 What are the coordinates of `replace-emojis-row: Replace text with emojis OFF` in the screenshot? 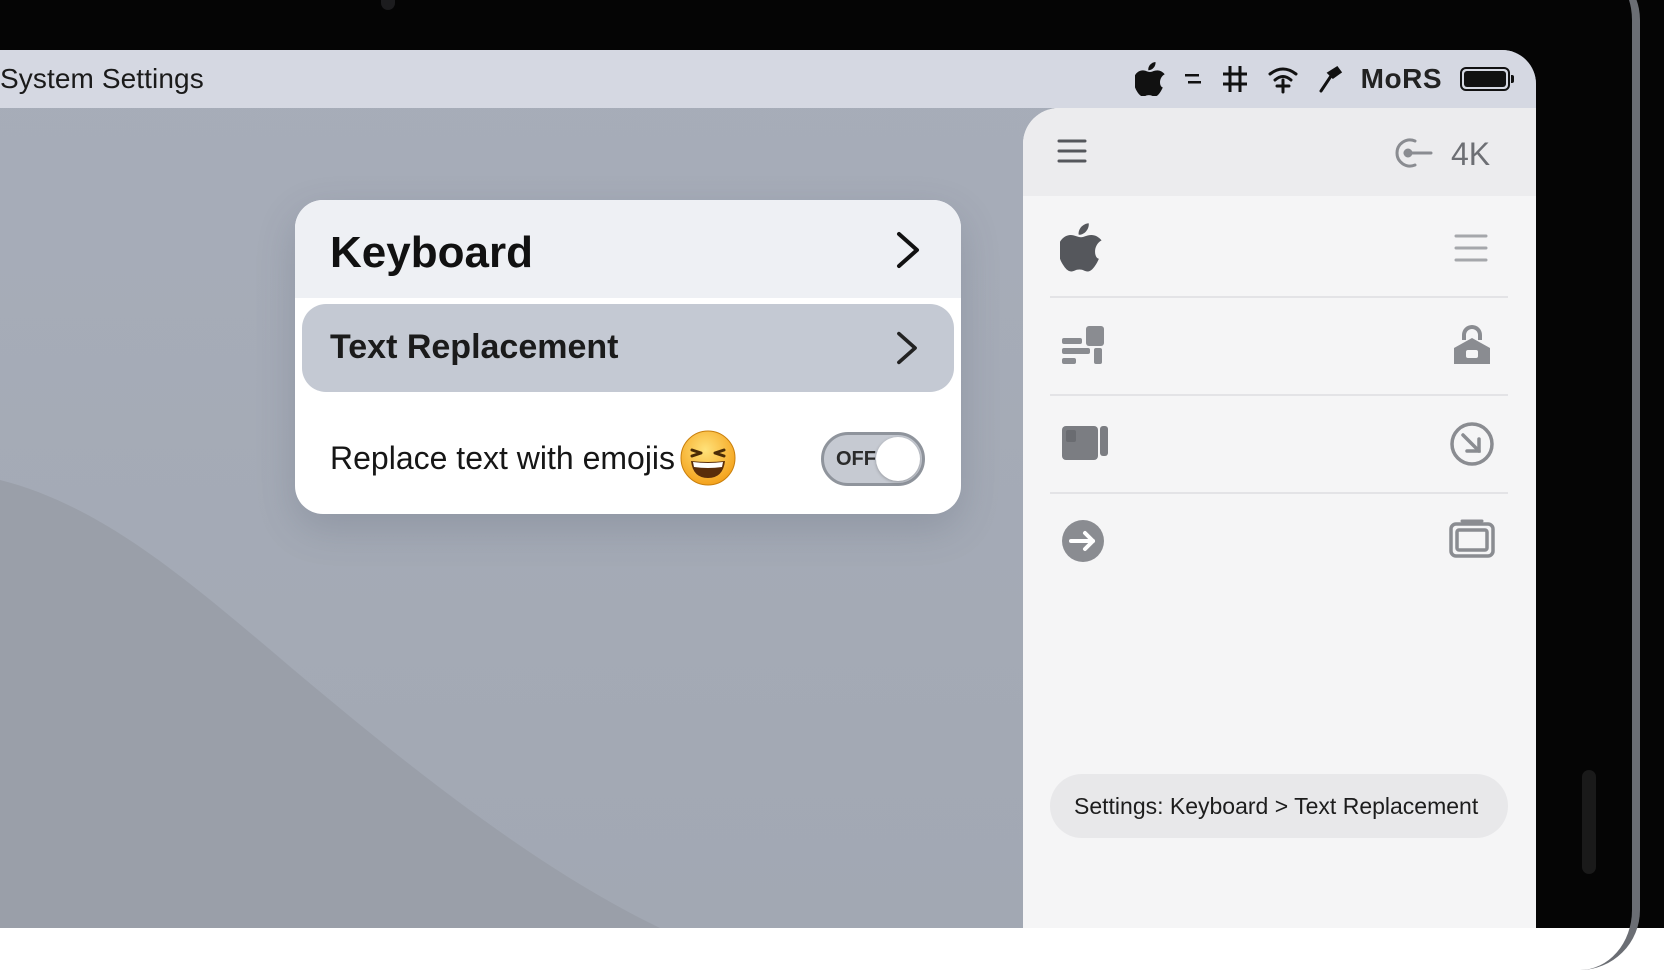 It's located at (628, 457).